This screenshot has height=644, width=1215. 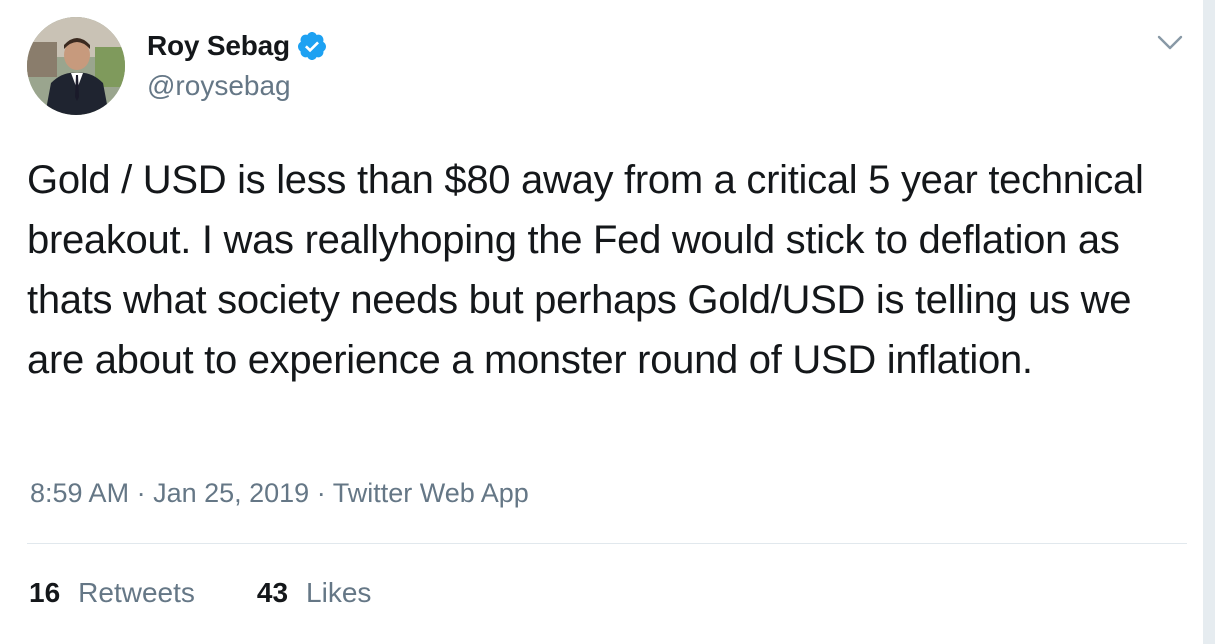 What do you see at coordinates (311, 46) in the screenshot?
I see `verified-badge-icon` at bounding box center [311, 46].